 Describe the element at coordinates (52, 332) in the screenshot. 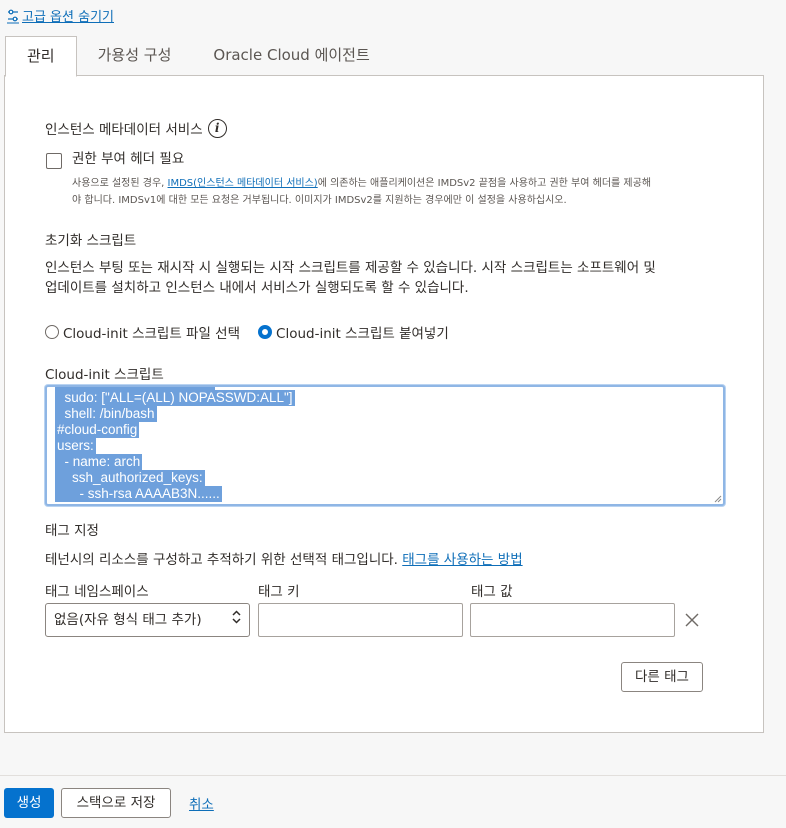

I see `radio-file-select` at that location.